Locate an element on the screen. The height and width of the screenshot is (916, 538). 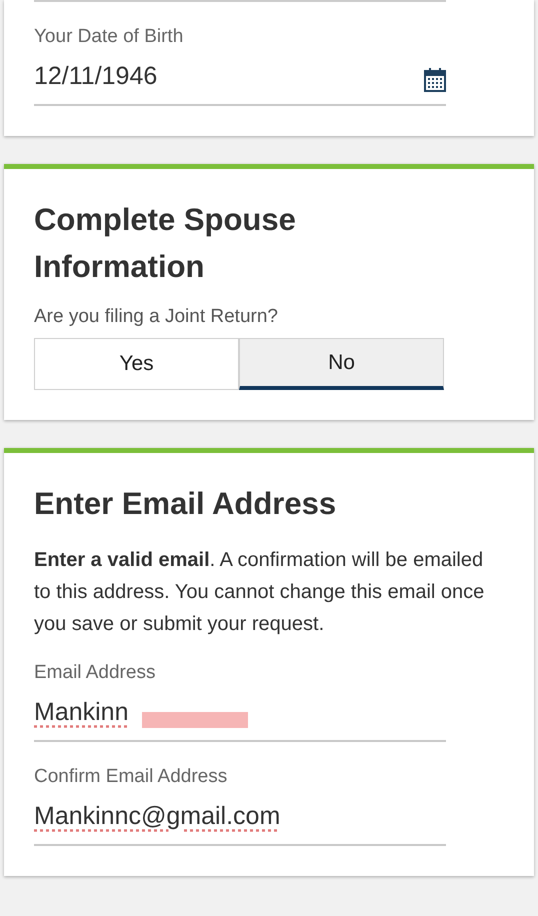
toggle-option: Yes is located at coordinates (136, 364).